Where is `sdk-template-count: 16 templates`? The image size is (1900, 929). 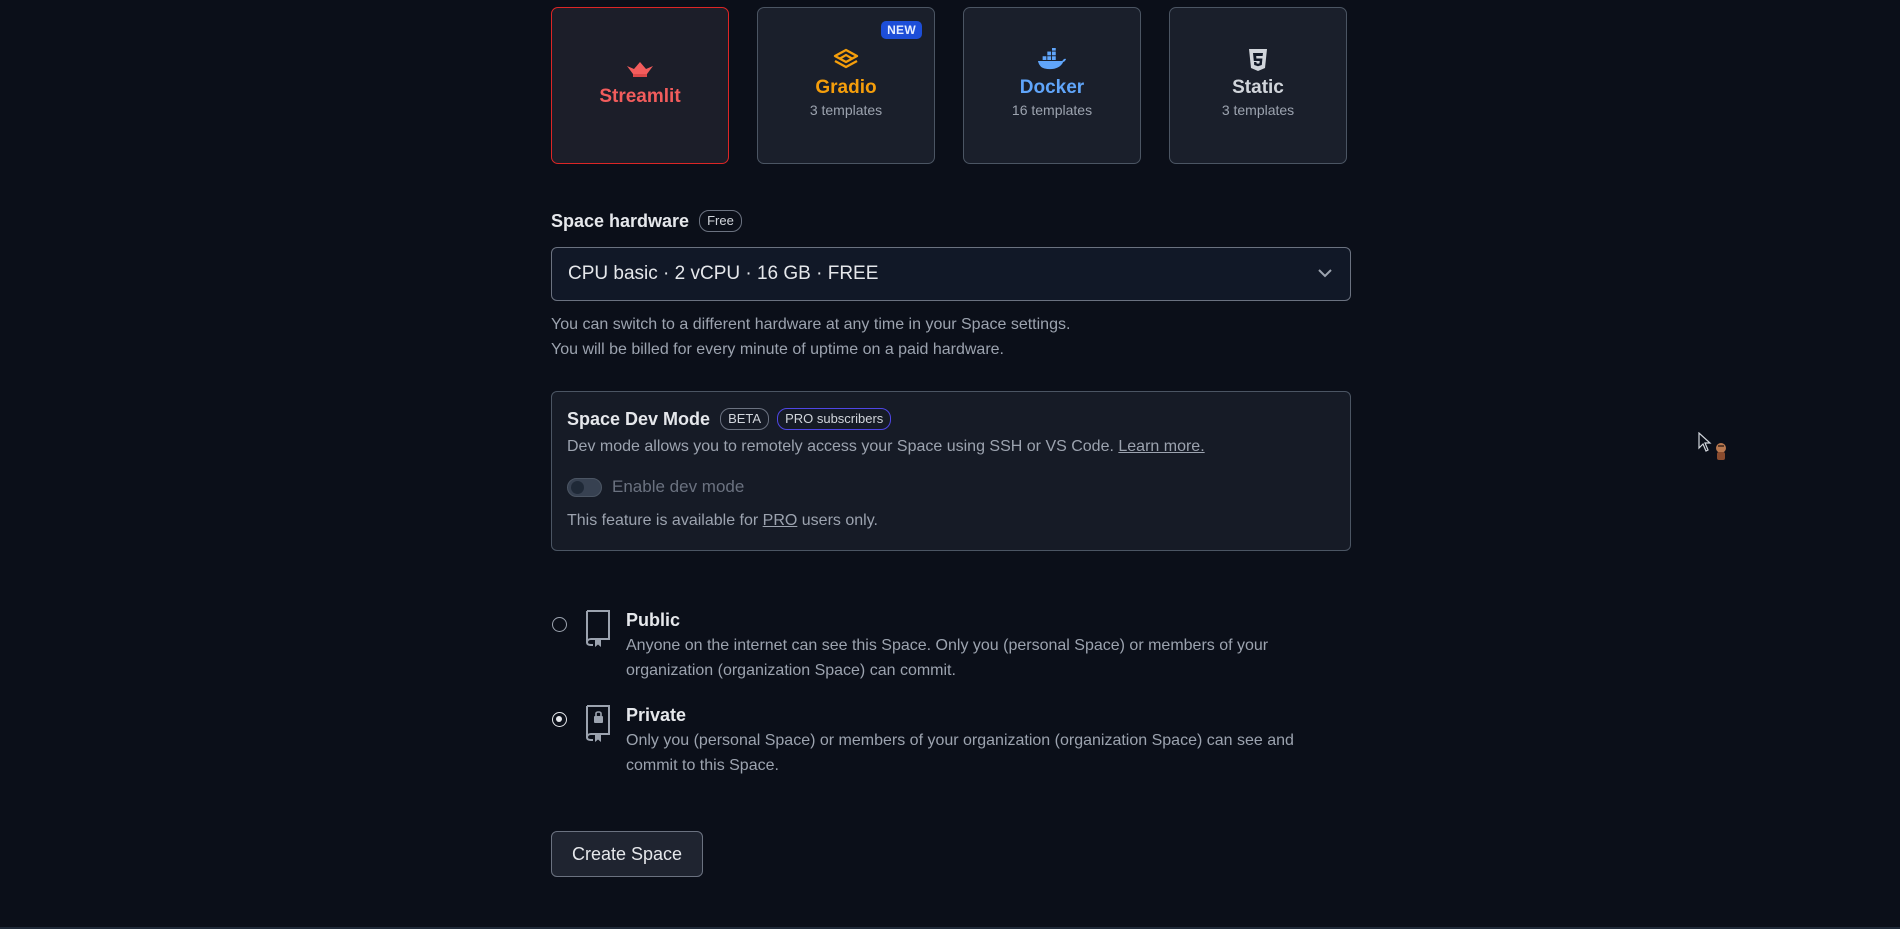 sdk-template-count: 16 templates is located at coordinates (1052, 109).